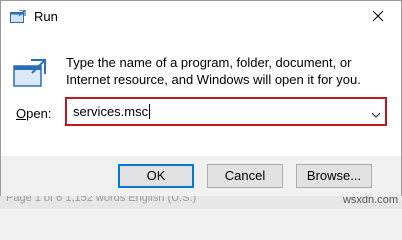 Image resolution: width=402 pixels, height=240 pixels. Describe the element at coordinates (376, 112) in the screenshot. I see `chevron-down-icon` at that location.